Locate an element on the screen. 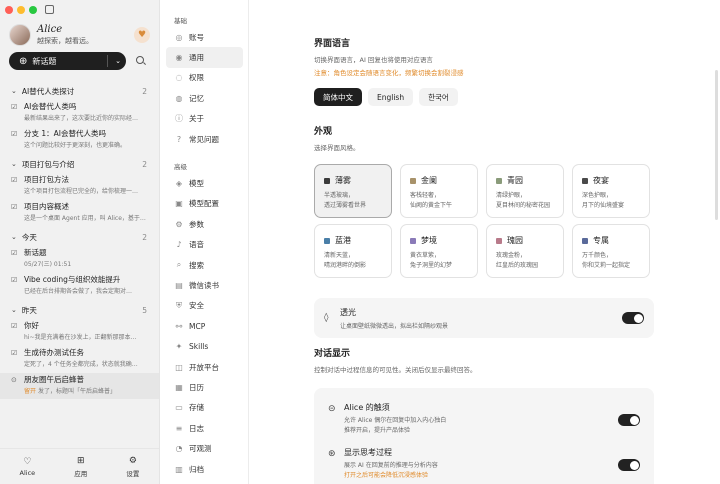  theme-card: 专属 万千颜色， 你和艾莉一起指定 is located at coordinates (611, 251).